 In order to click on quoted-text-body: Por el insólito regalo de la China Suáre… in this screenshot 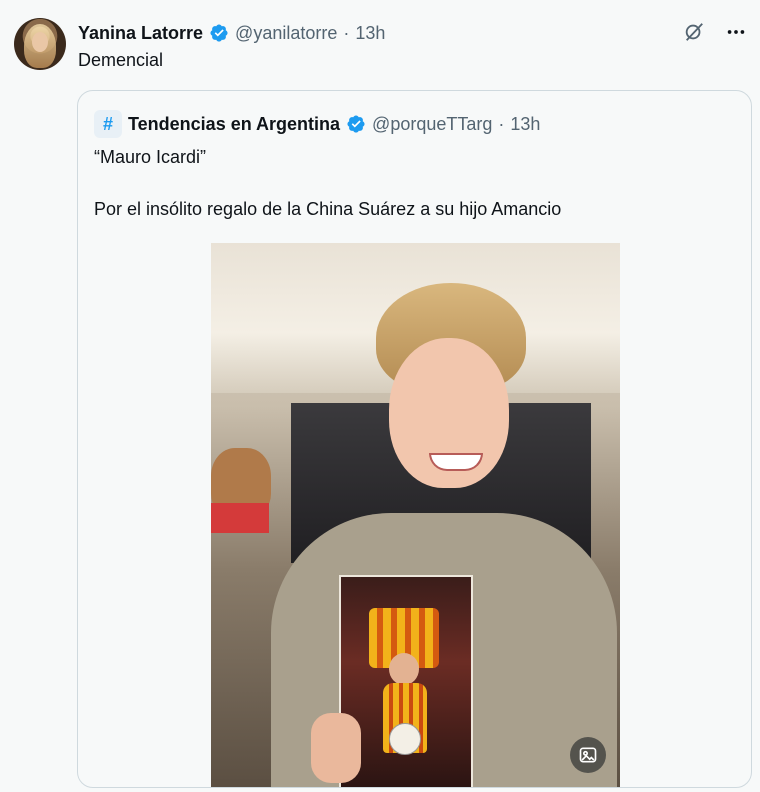, I will do `click(328, 209)`.